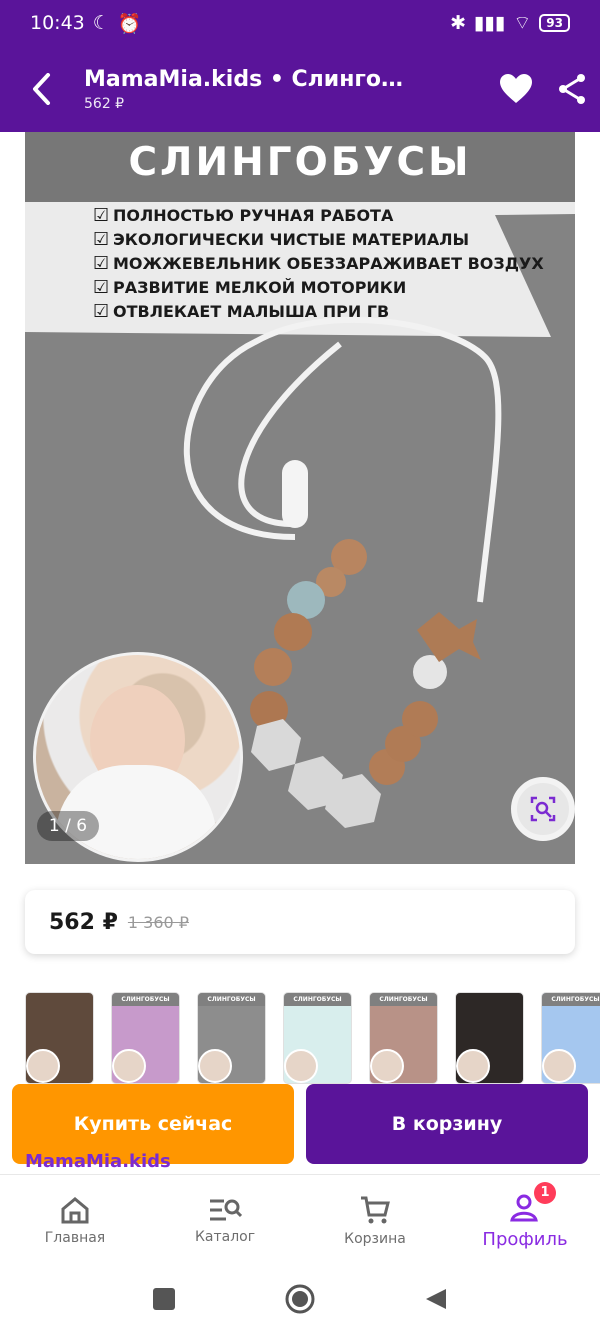 The image size is (600, 1332). Describe the element at coordinates (98, 1161) in the screenshot. I see `seller-name: MamaMia.kids` at that location.